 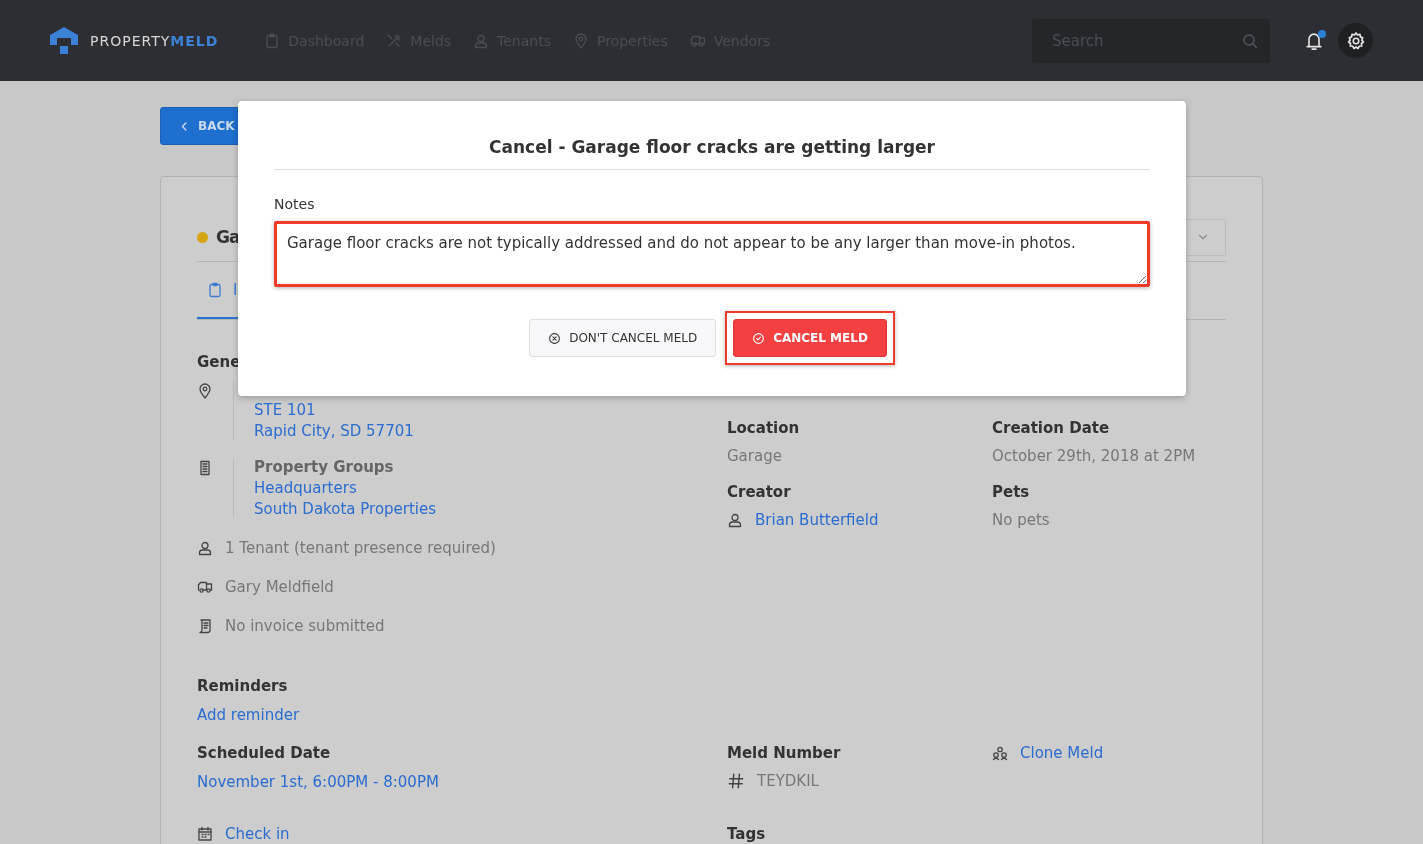 What do you see at coordinates (1094, 456) in the screenshot?
I see `field-value: October 29th, 2018 at 2PM` at bounding box center [1094, 456].